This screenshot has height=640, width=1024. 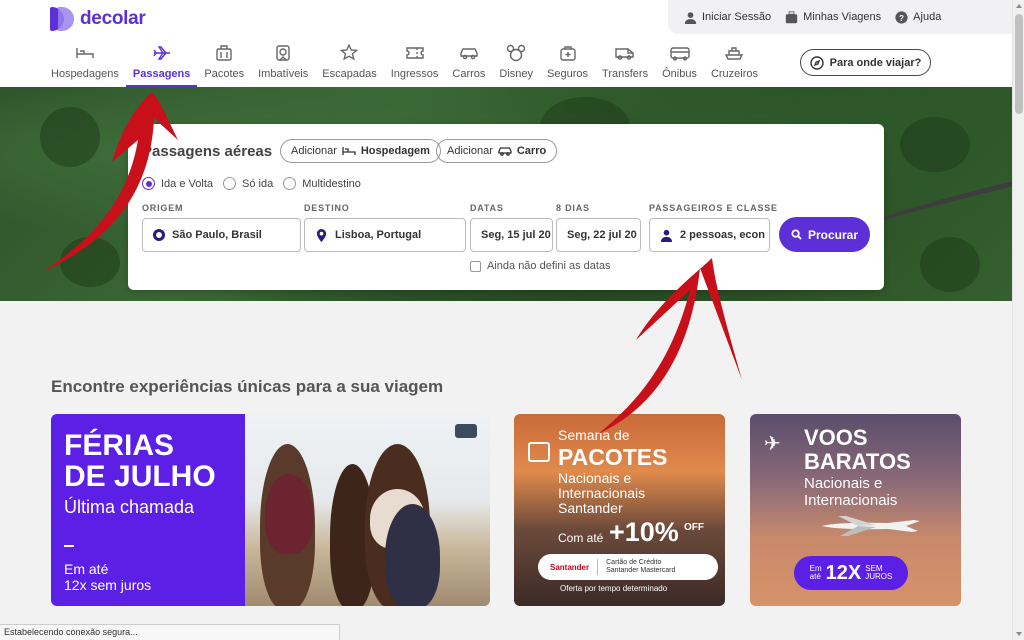 I want to click on nav-cruzeiros: Cruzeiros, so click(x=734, y=64).